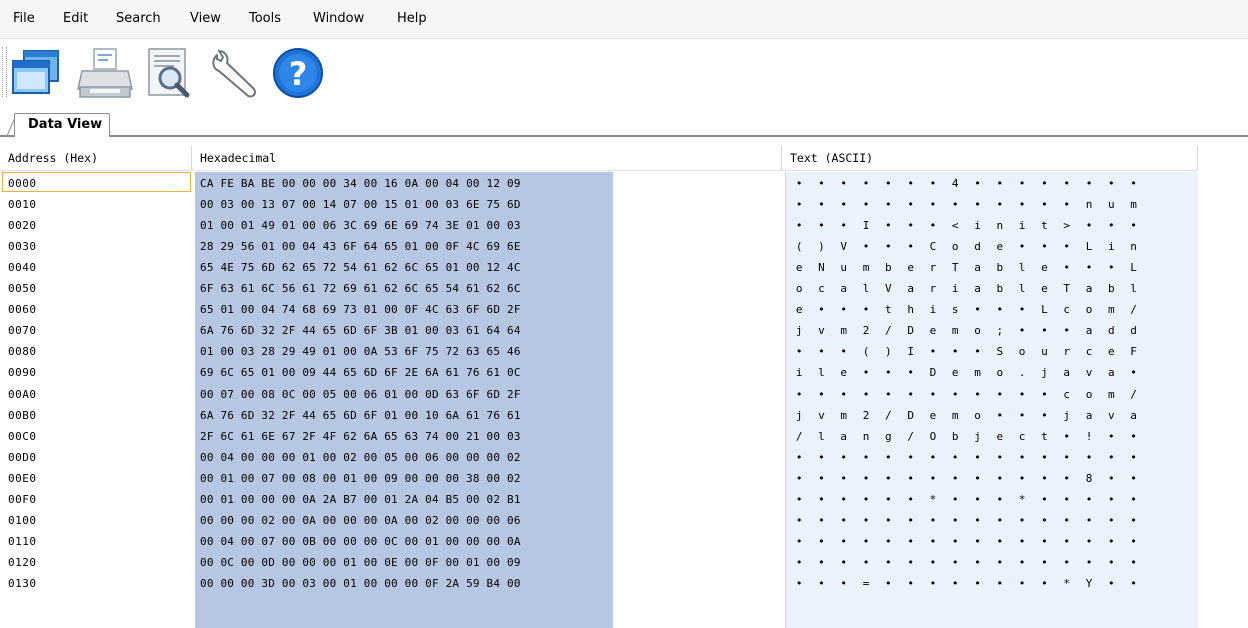 The image size is (1248, 628). What do you see at coordinates (236, 73) in the screenshot?
I see `settings-button` at bounding box center [236, 73].